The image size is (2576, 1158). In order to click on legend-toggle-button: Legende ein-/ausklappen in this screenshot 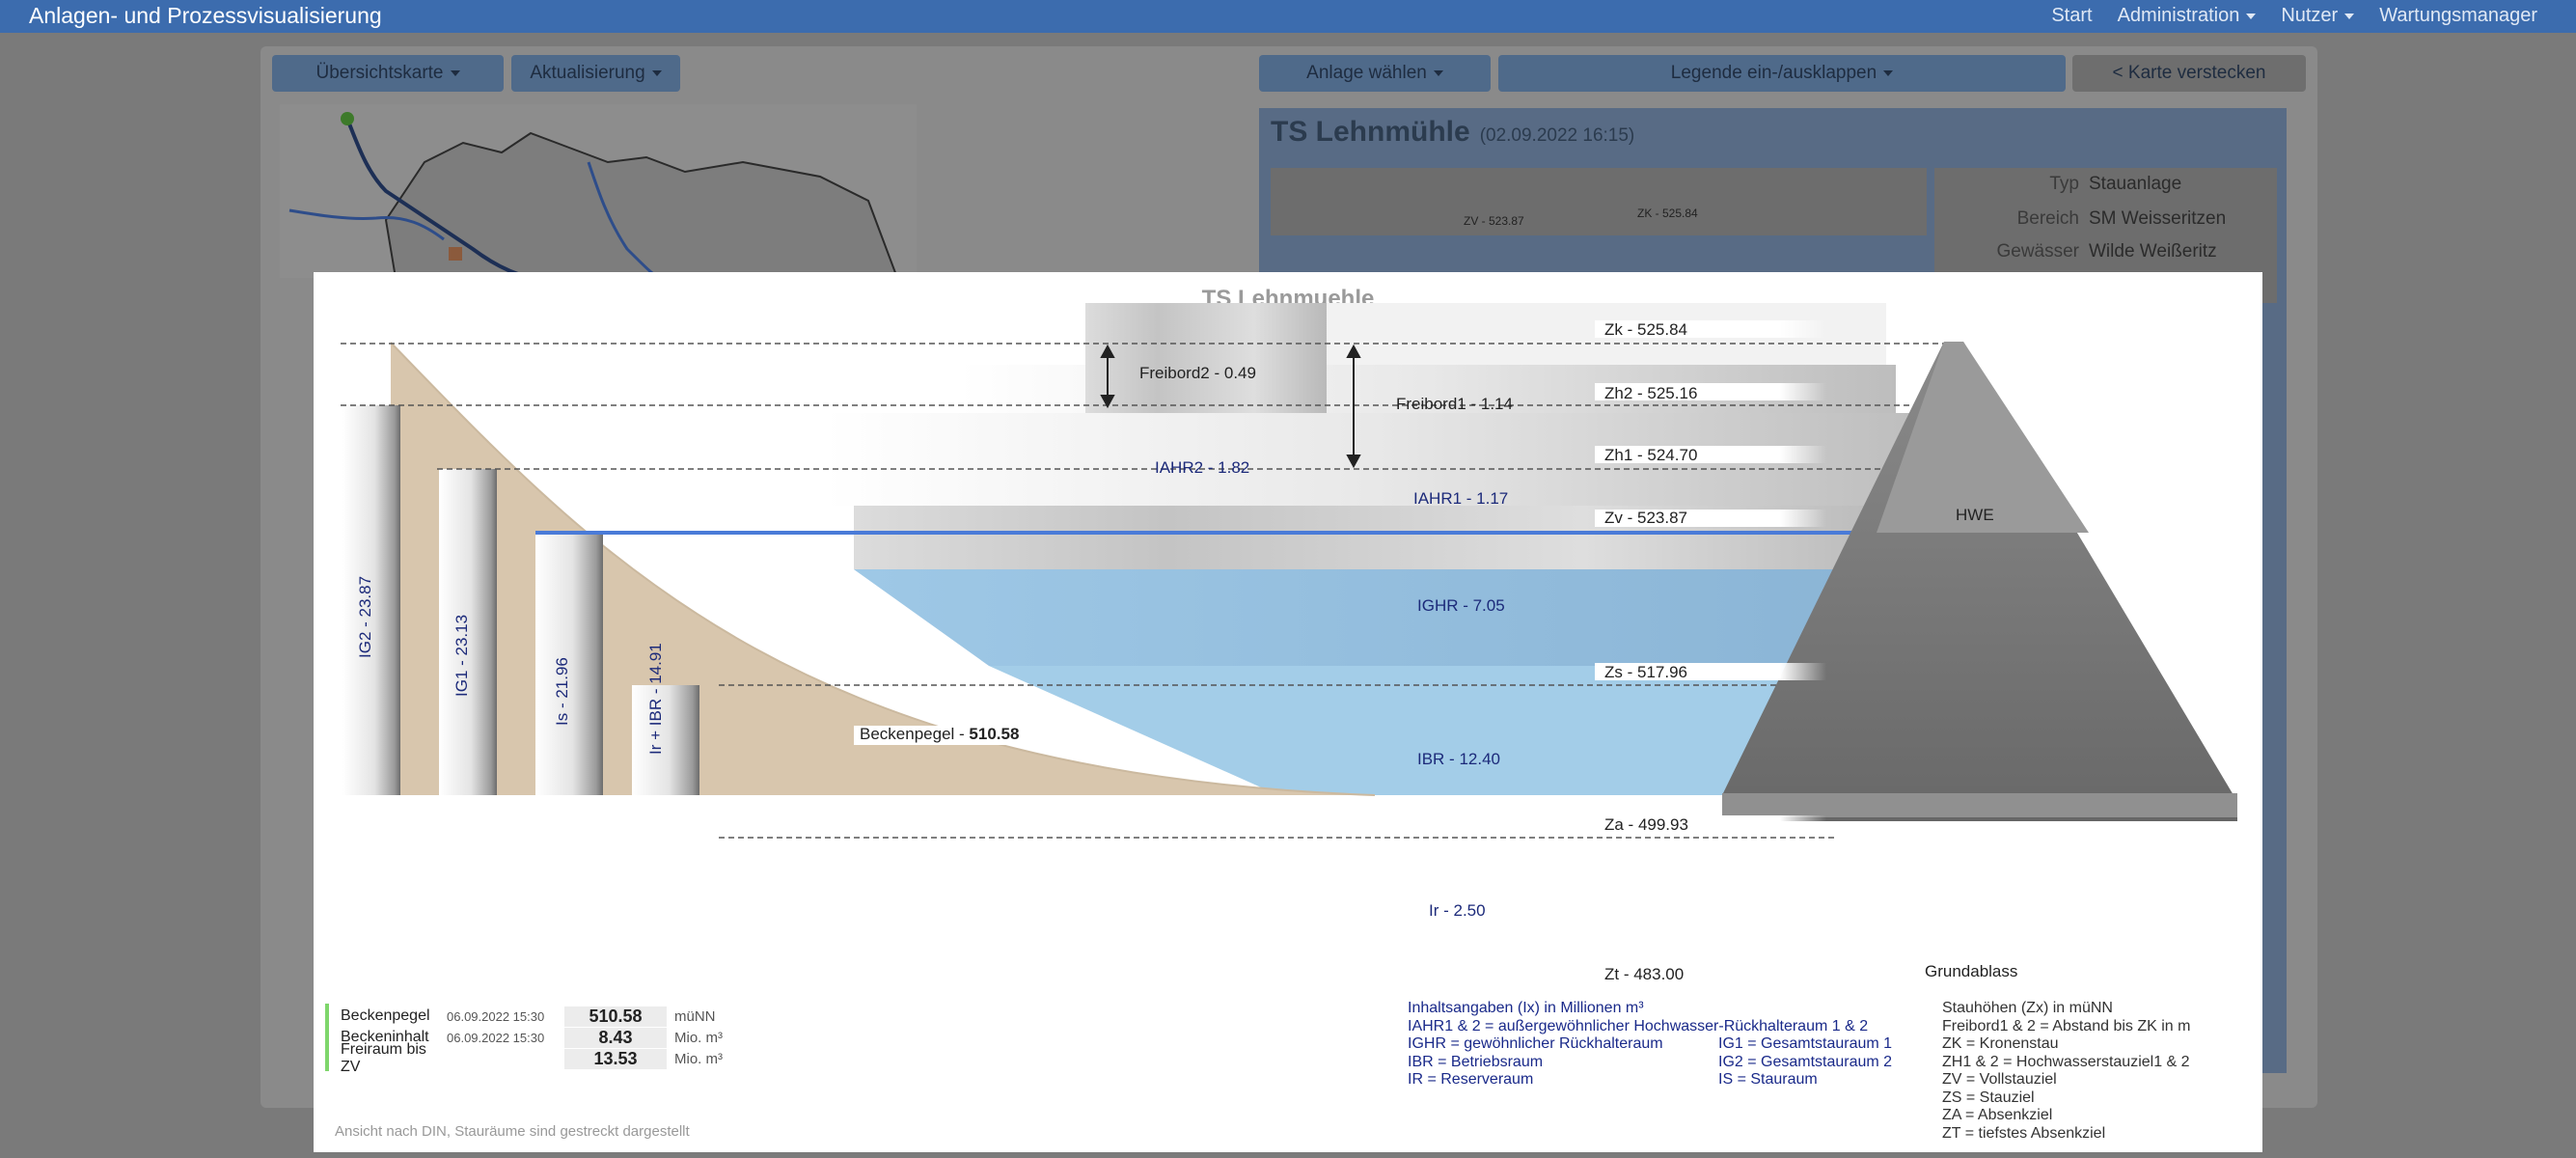, I will do `click(1782, 73)`.